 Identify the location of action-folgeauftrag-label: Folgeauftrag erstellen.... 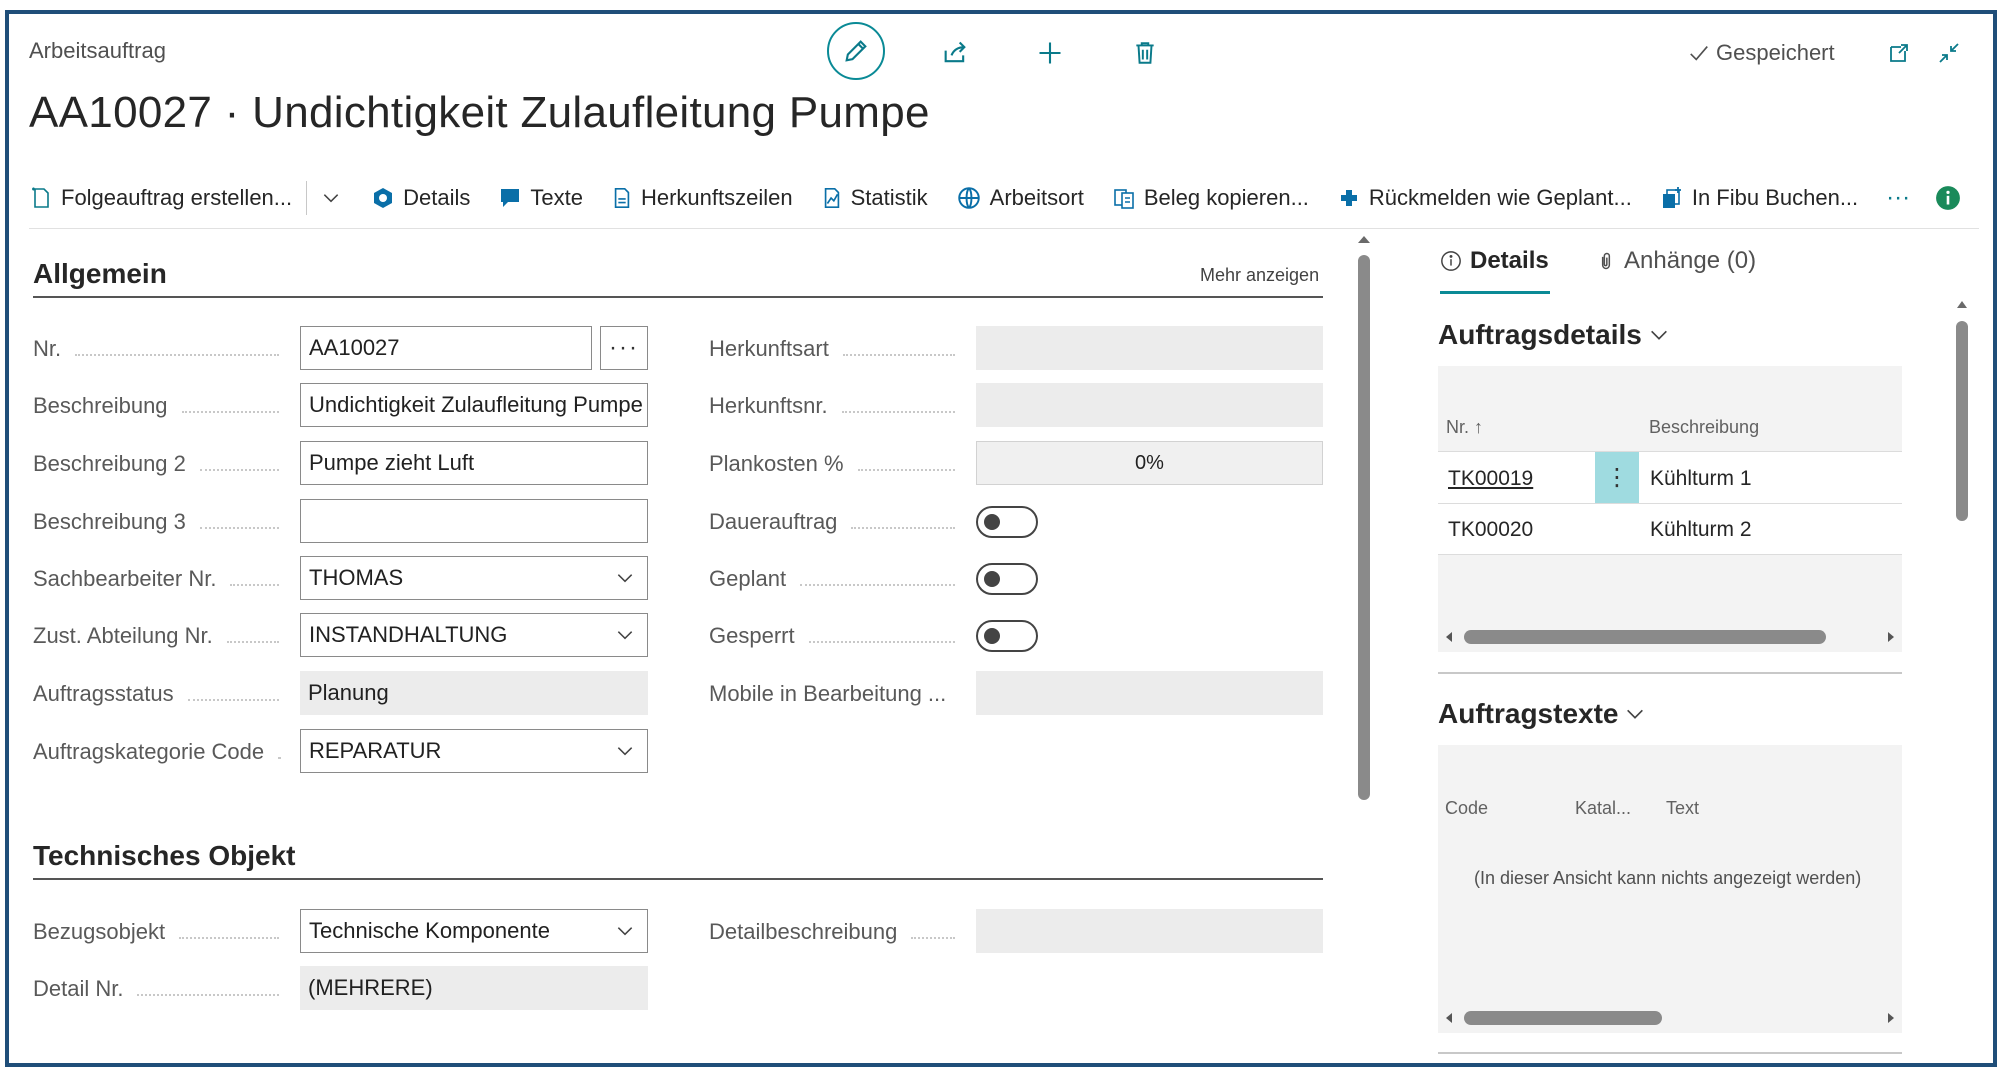
(177, 197).